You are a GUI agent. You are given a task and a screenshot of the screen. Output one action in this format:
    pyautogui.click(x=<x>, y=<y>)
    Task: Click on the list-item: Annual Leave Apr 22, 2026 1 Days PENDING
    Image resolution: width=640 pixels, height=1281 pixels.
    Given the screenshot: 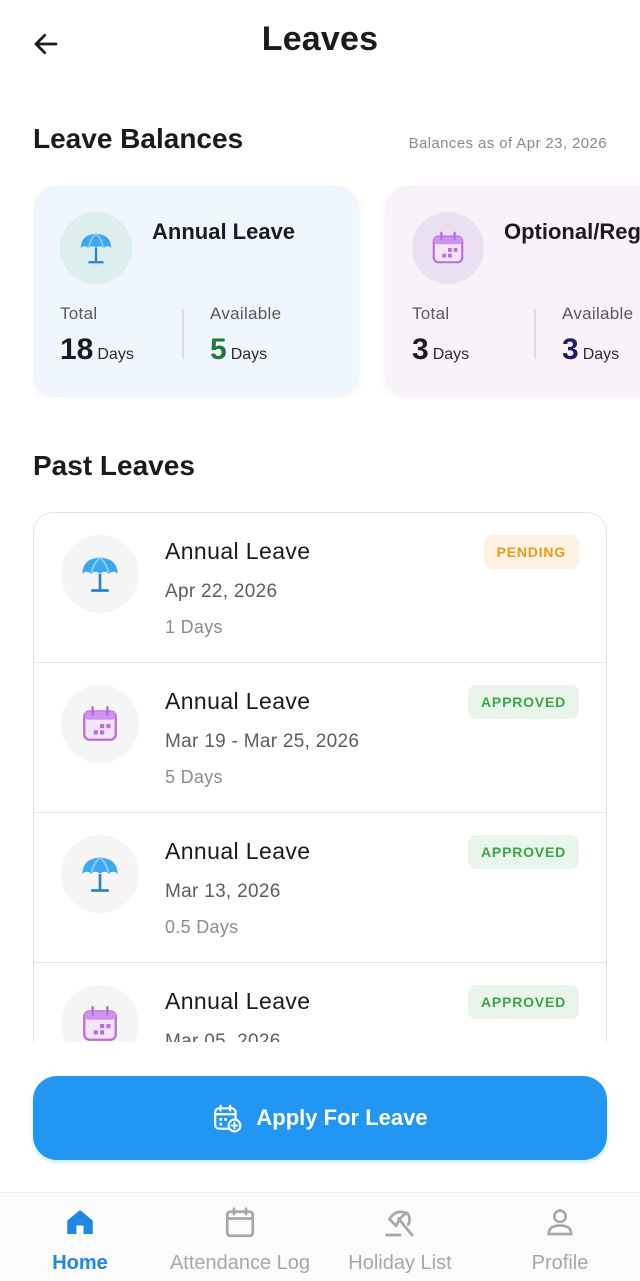 What is the action you would take?
    pyautogui.click(x=320, y=588)
    